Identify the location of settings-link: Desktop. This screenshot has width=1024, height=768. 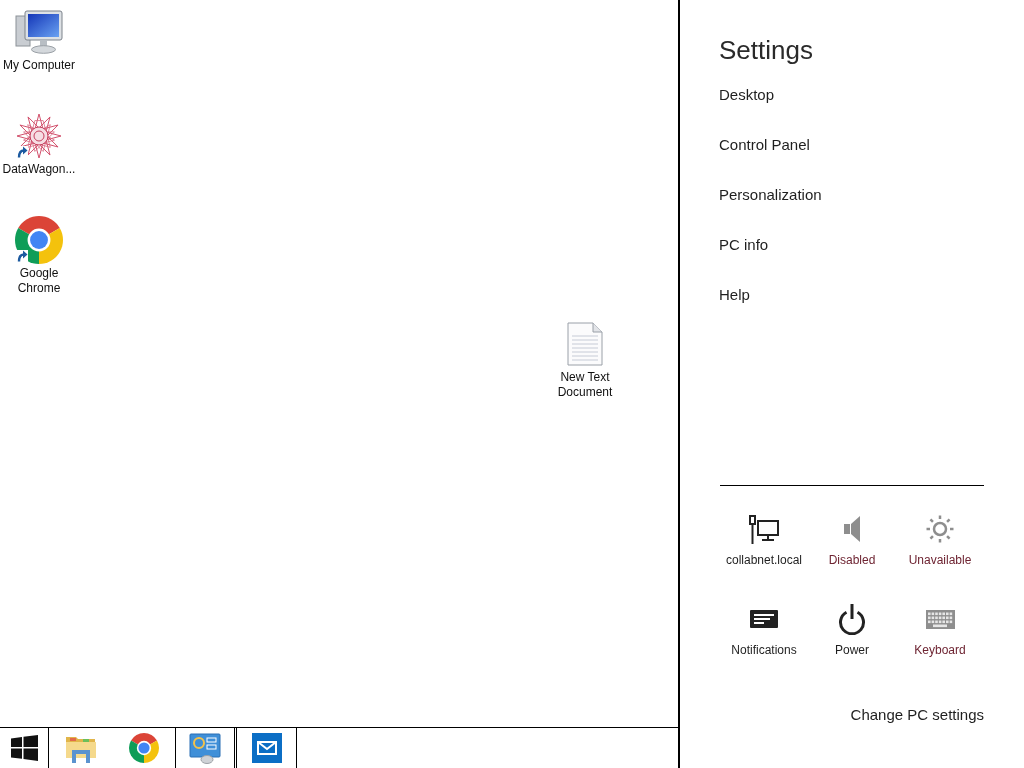
(747, 95).